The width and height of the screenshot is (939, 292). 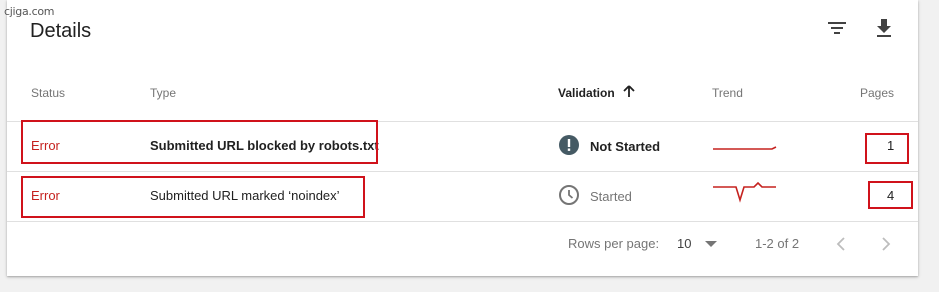 What do you see at coordinates (48, 93) in the screenshot?
I see `header-status: Status` at bounding box center [48, 93].